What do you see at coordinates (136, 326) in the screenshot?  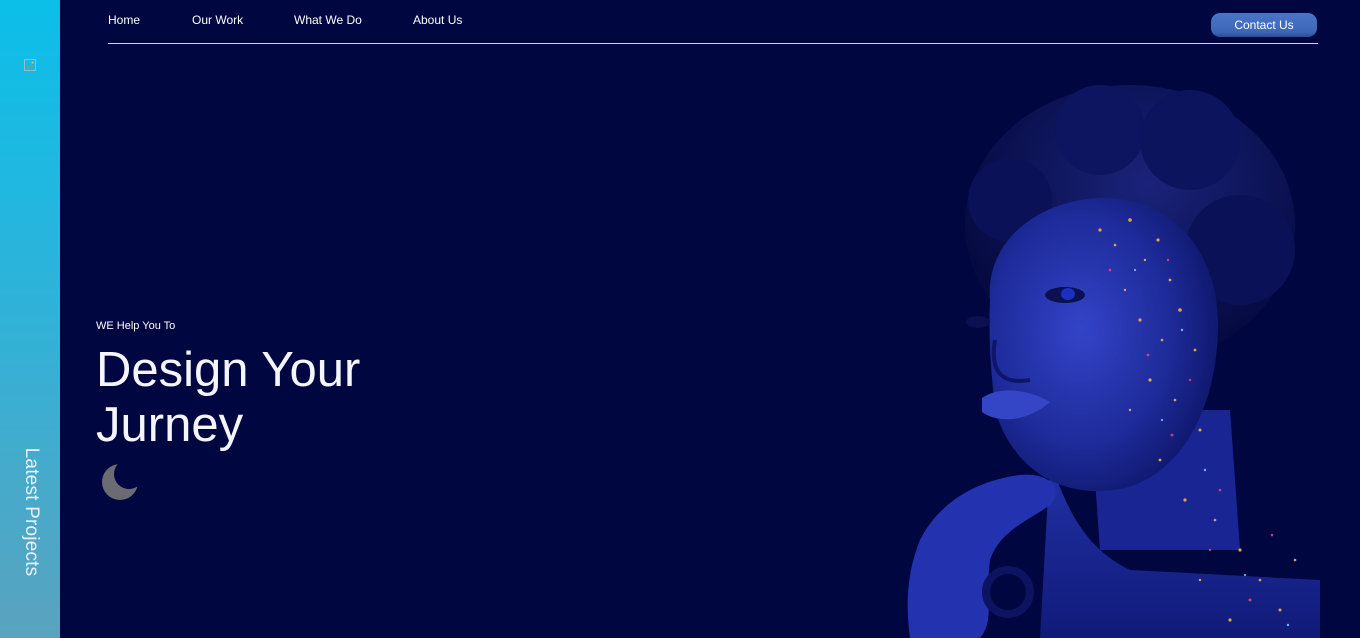 I see `hero-eyebrow: WE Help You To` at bounding box center [136, 326].